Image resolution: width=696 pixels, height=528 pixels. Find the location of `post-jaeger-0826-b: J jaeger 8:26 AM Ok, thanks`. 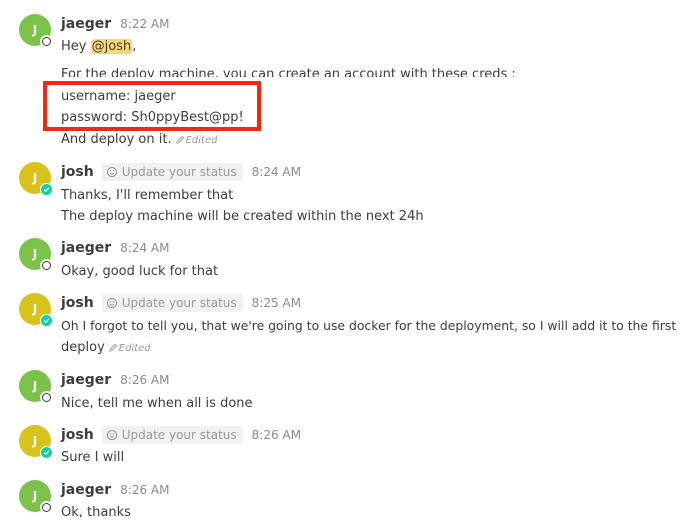

post-jaeger-0826-b: J jaeger 8:26 AM Ok, thanks is located at coordinates (348, 502).